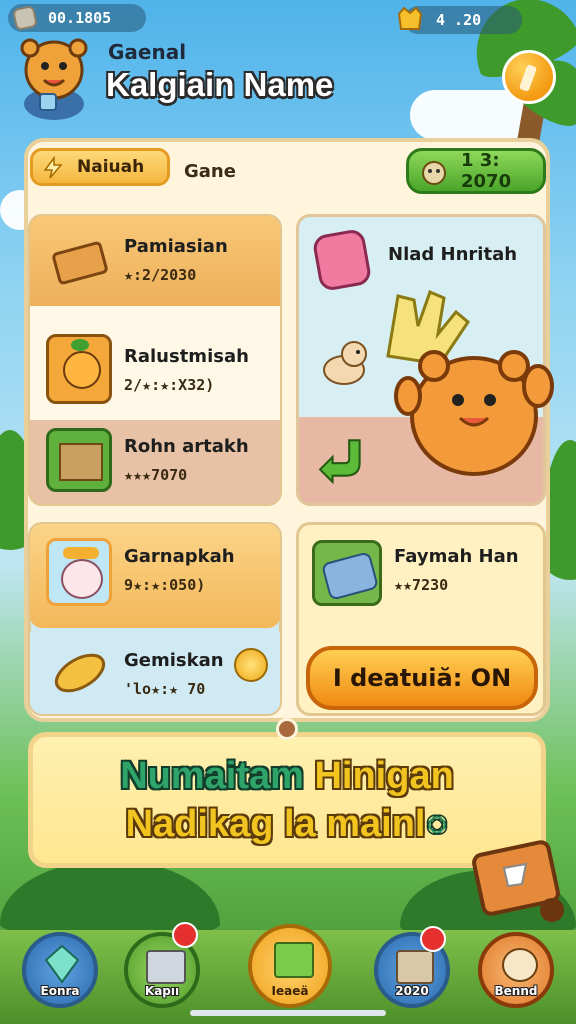  I want to click on featured-card-label: Nlad Hnritah, so click(453, 254).